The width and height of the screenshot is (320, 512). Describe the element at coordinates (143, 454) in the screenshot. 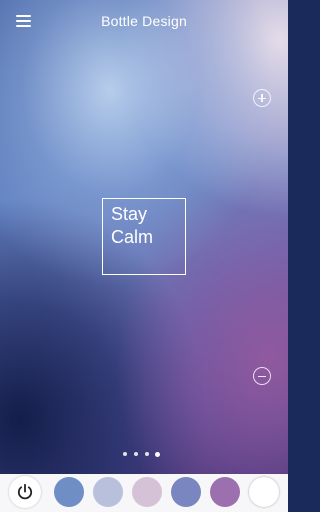

I see `page-indicator` at that location.